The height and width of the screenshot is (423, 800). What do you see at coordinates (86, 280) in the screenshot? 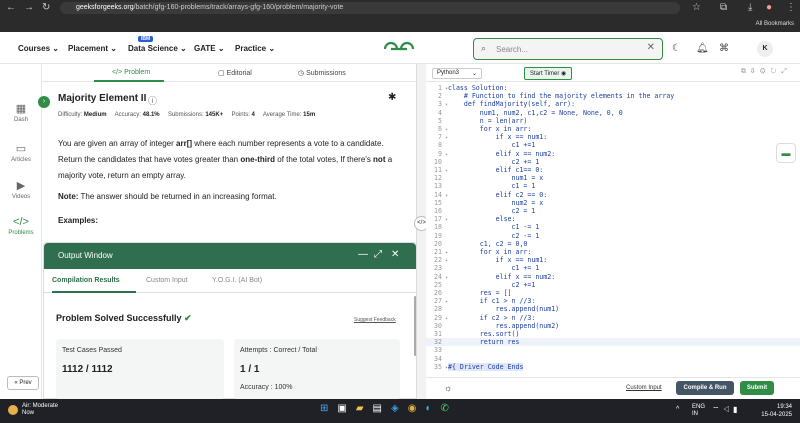
I see `tab-compilation-results: Compilation Results` at bounding box center [86, 280].